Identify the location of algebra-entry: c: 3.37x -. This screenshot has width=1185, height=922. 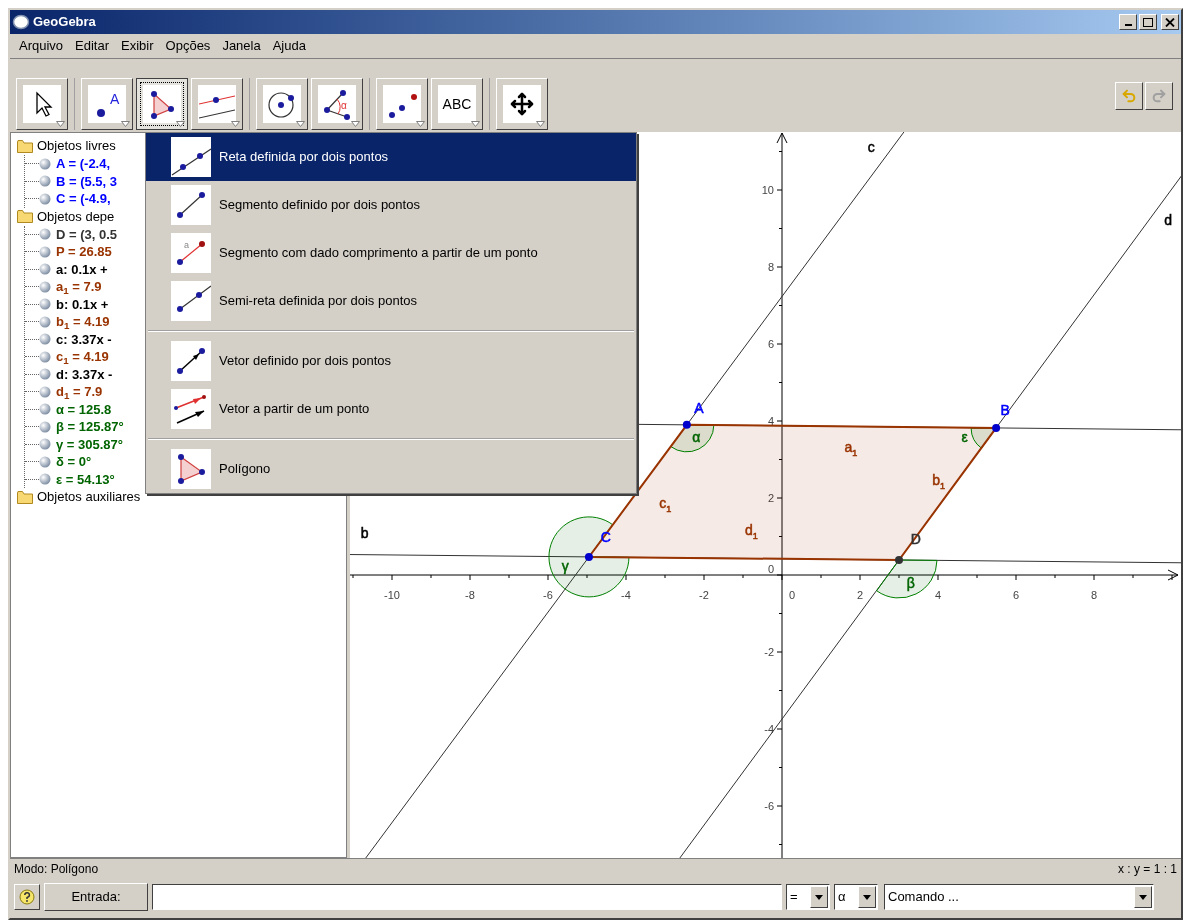
(84, 339).